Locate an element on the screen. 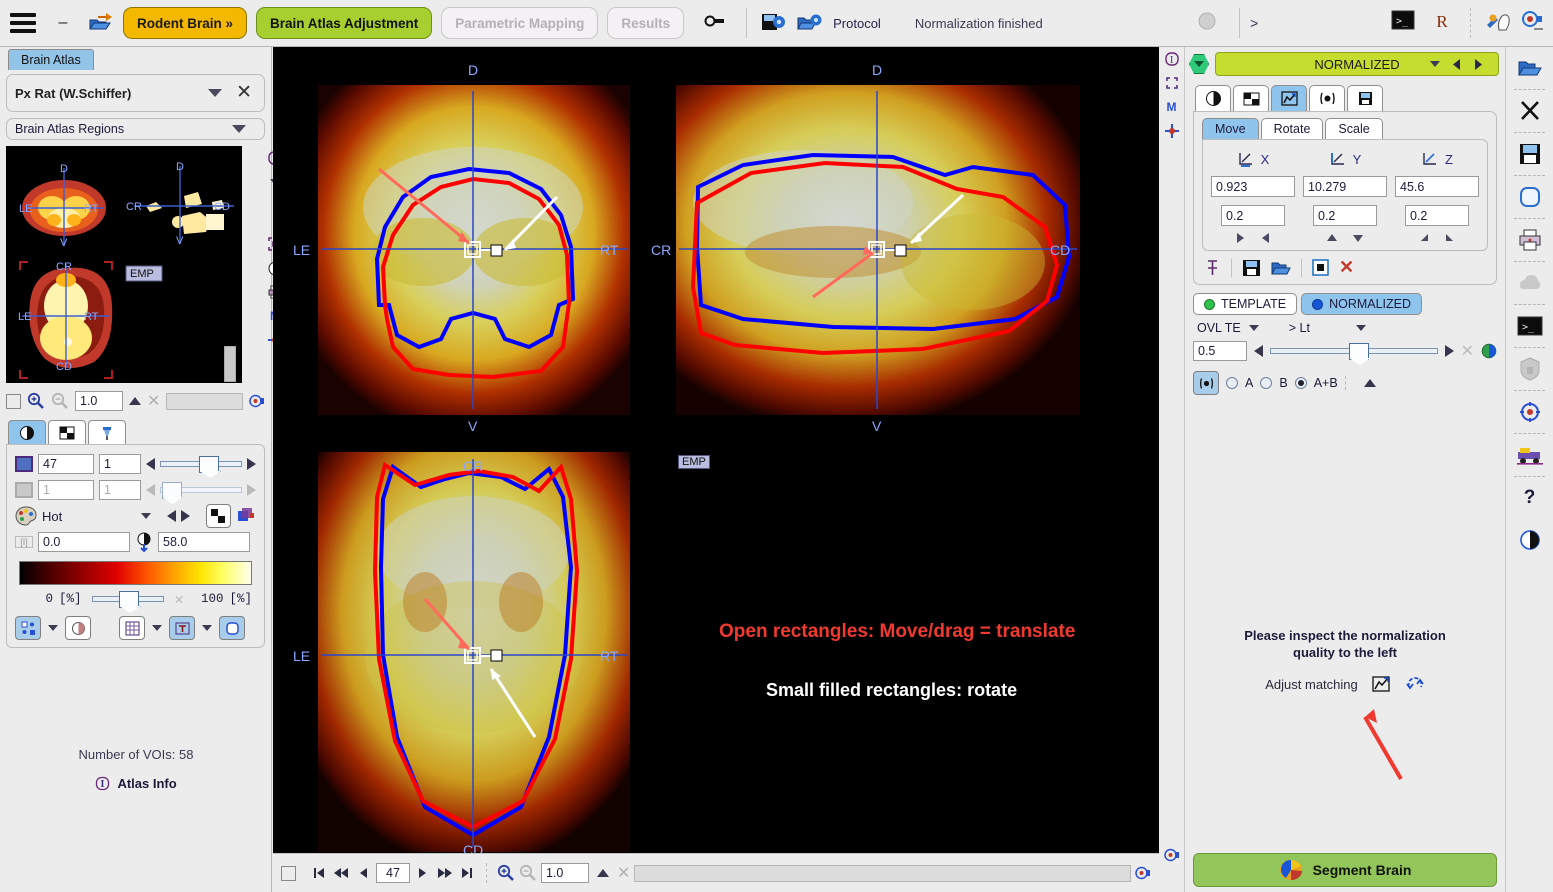 This screenshot has height=892, width=1553. terminal-icon: >_ is located at coordinates (1529, 326).